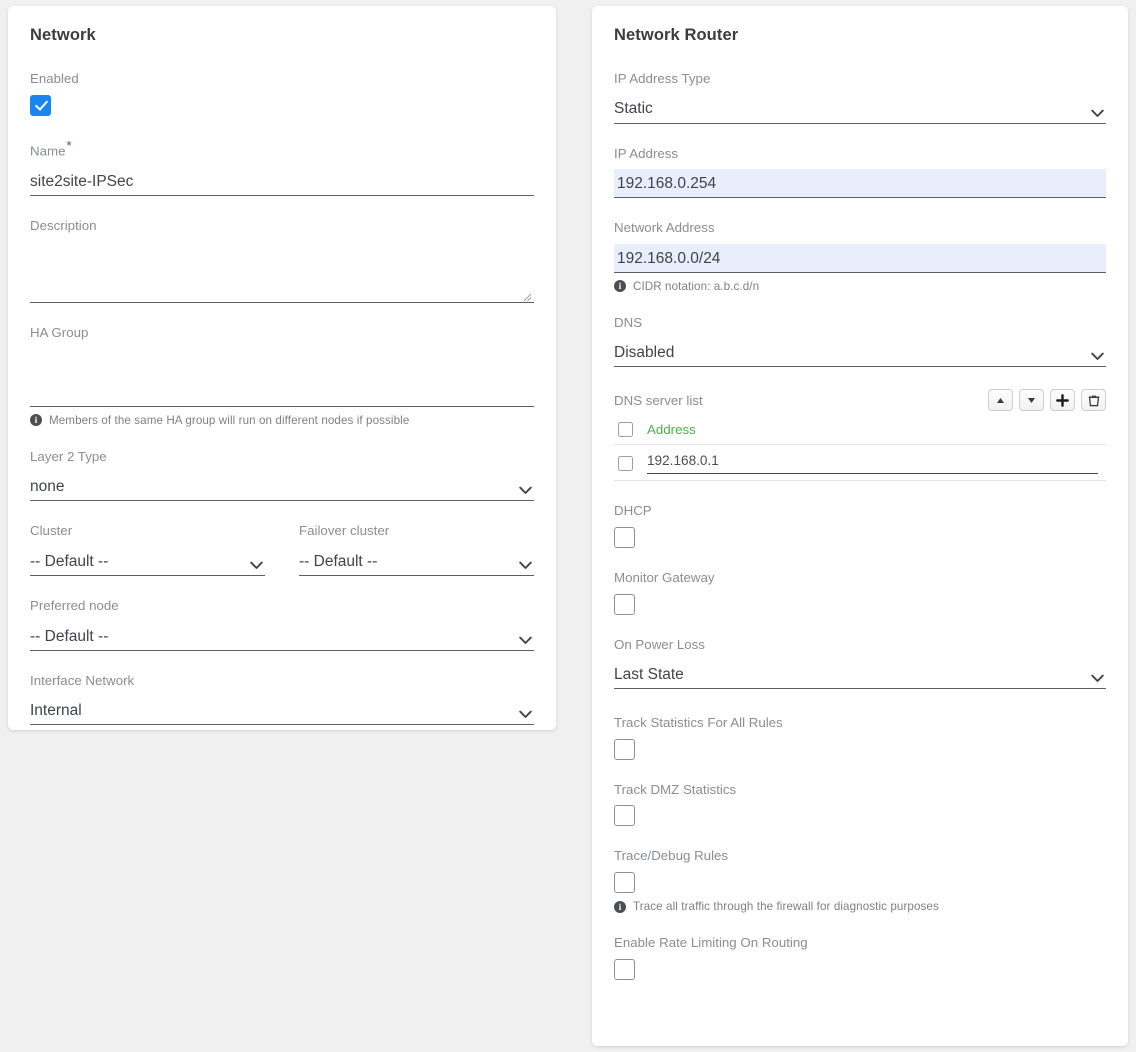  I want to click on dhcp-field: DHCP, so click(860, 526).